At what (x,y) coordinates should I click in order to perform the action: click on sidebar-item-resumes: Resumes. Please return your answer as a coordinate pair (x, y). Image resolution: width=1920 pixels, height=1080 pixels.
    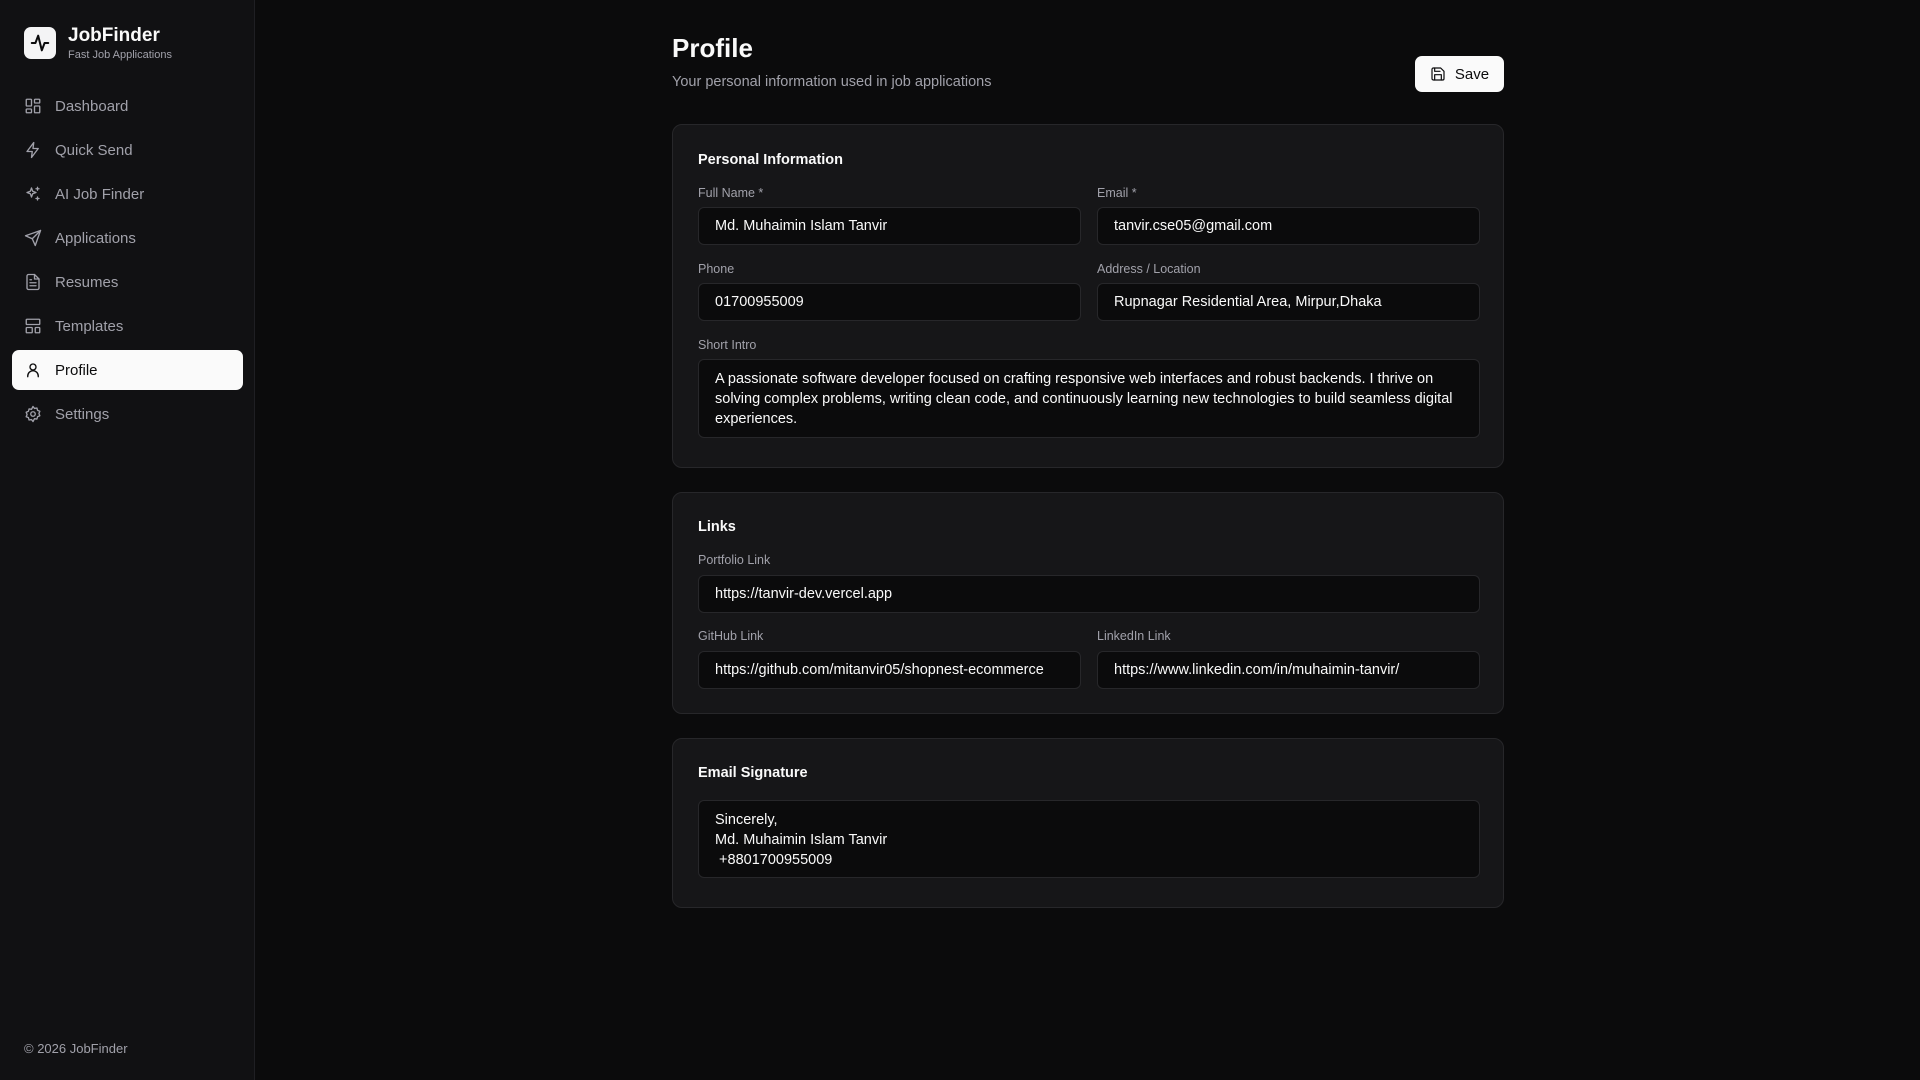
    Looking at the image, I should click on (127, 282).